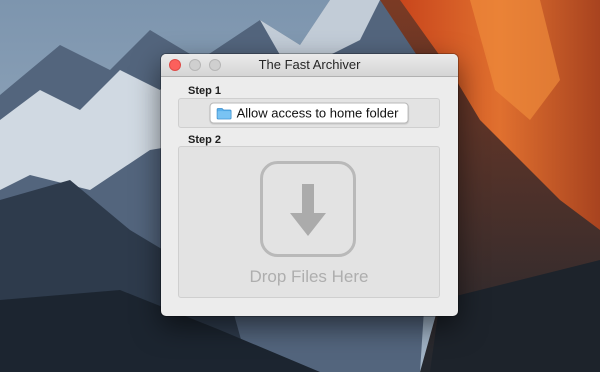  I want to click on allow-home-folder-button: Allow access to home folder, so click(309, 113).